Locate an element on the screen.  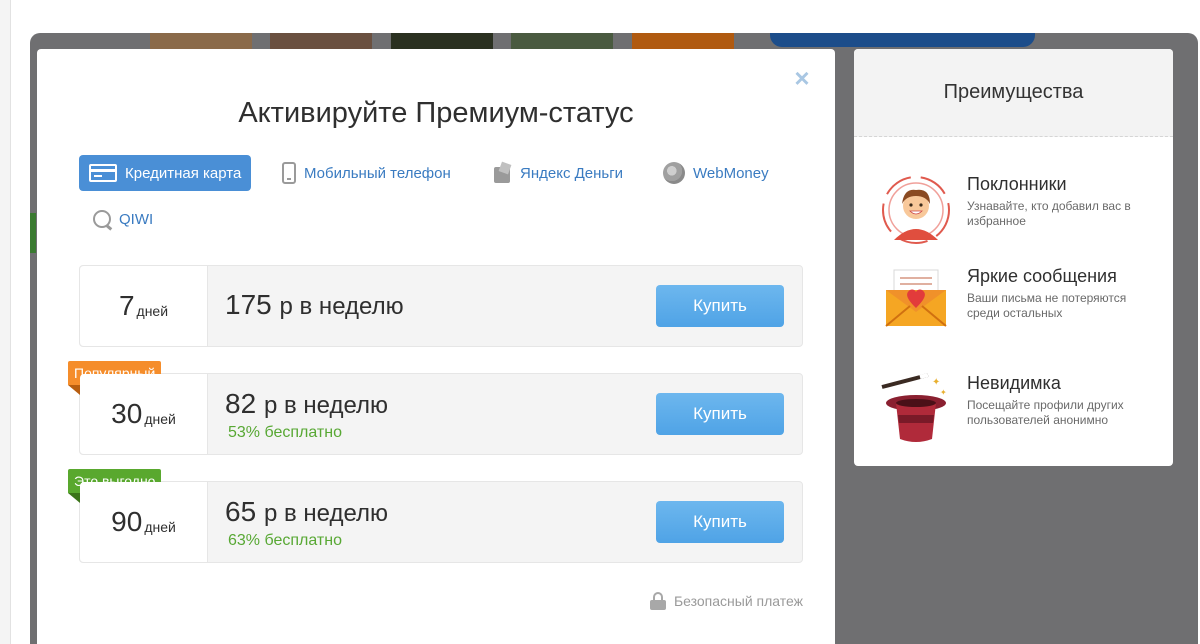
plan-price: 65 р в неделю is located at coordinates (306, 512).